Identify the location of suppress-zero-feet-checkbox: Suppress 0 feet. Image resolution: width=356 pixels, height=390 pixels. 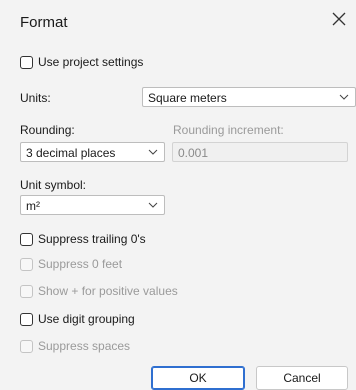
(71, 264).